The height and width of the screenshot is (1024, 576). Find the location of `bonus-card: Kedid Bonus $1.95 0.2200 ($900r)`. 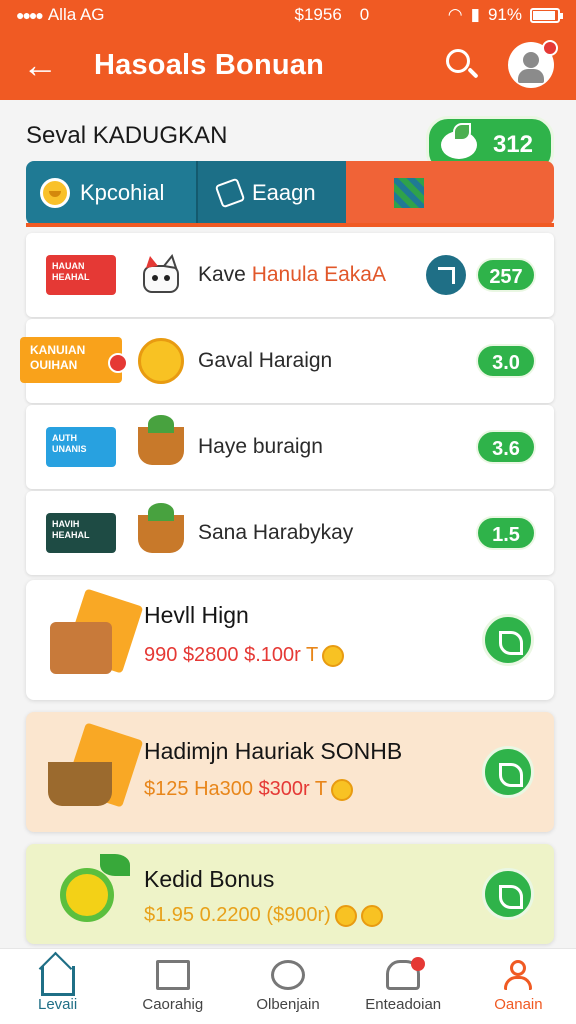

bonus-card: Kedid Bonus $1.95 0.2200 ($900r) is located at coordinates (290, 894).